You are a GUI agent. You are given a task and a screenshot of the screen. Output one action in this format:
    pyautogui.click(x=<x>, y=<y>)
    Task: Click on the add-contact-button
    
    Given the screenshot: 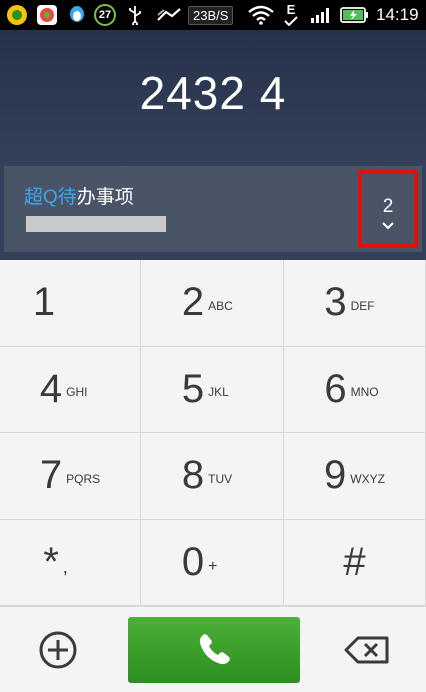 What is the action you would take?
    pyautogui.click(x=58, y=650)
    